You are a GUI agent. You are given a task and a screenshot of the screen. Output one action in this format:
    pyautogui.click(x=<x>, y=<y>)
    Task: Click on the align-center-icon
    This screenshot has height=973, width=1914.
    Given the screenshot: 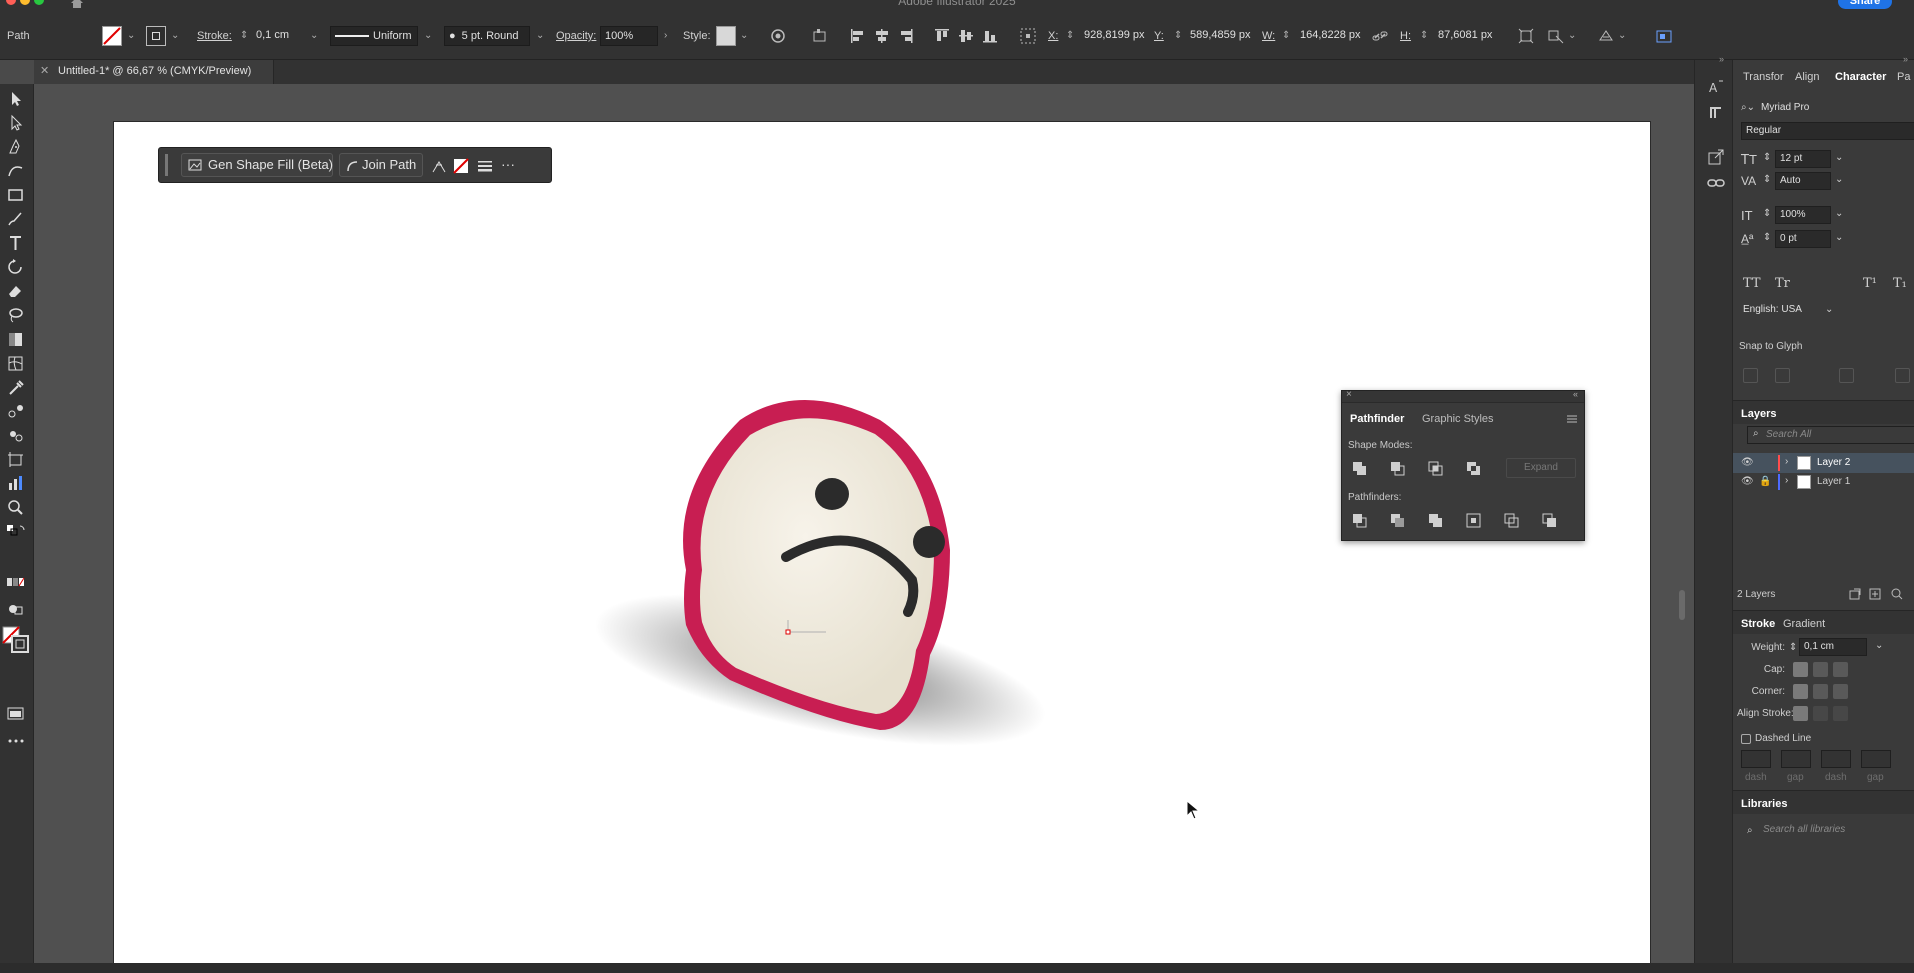 What is the action you would take?
    pyautogui.click(x=882, y=36)
    